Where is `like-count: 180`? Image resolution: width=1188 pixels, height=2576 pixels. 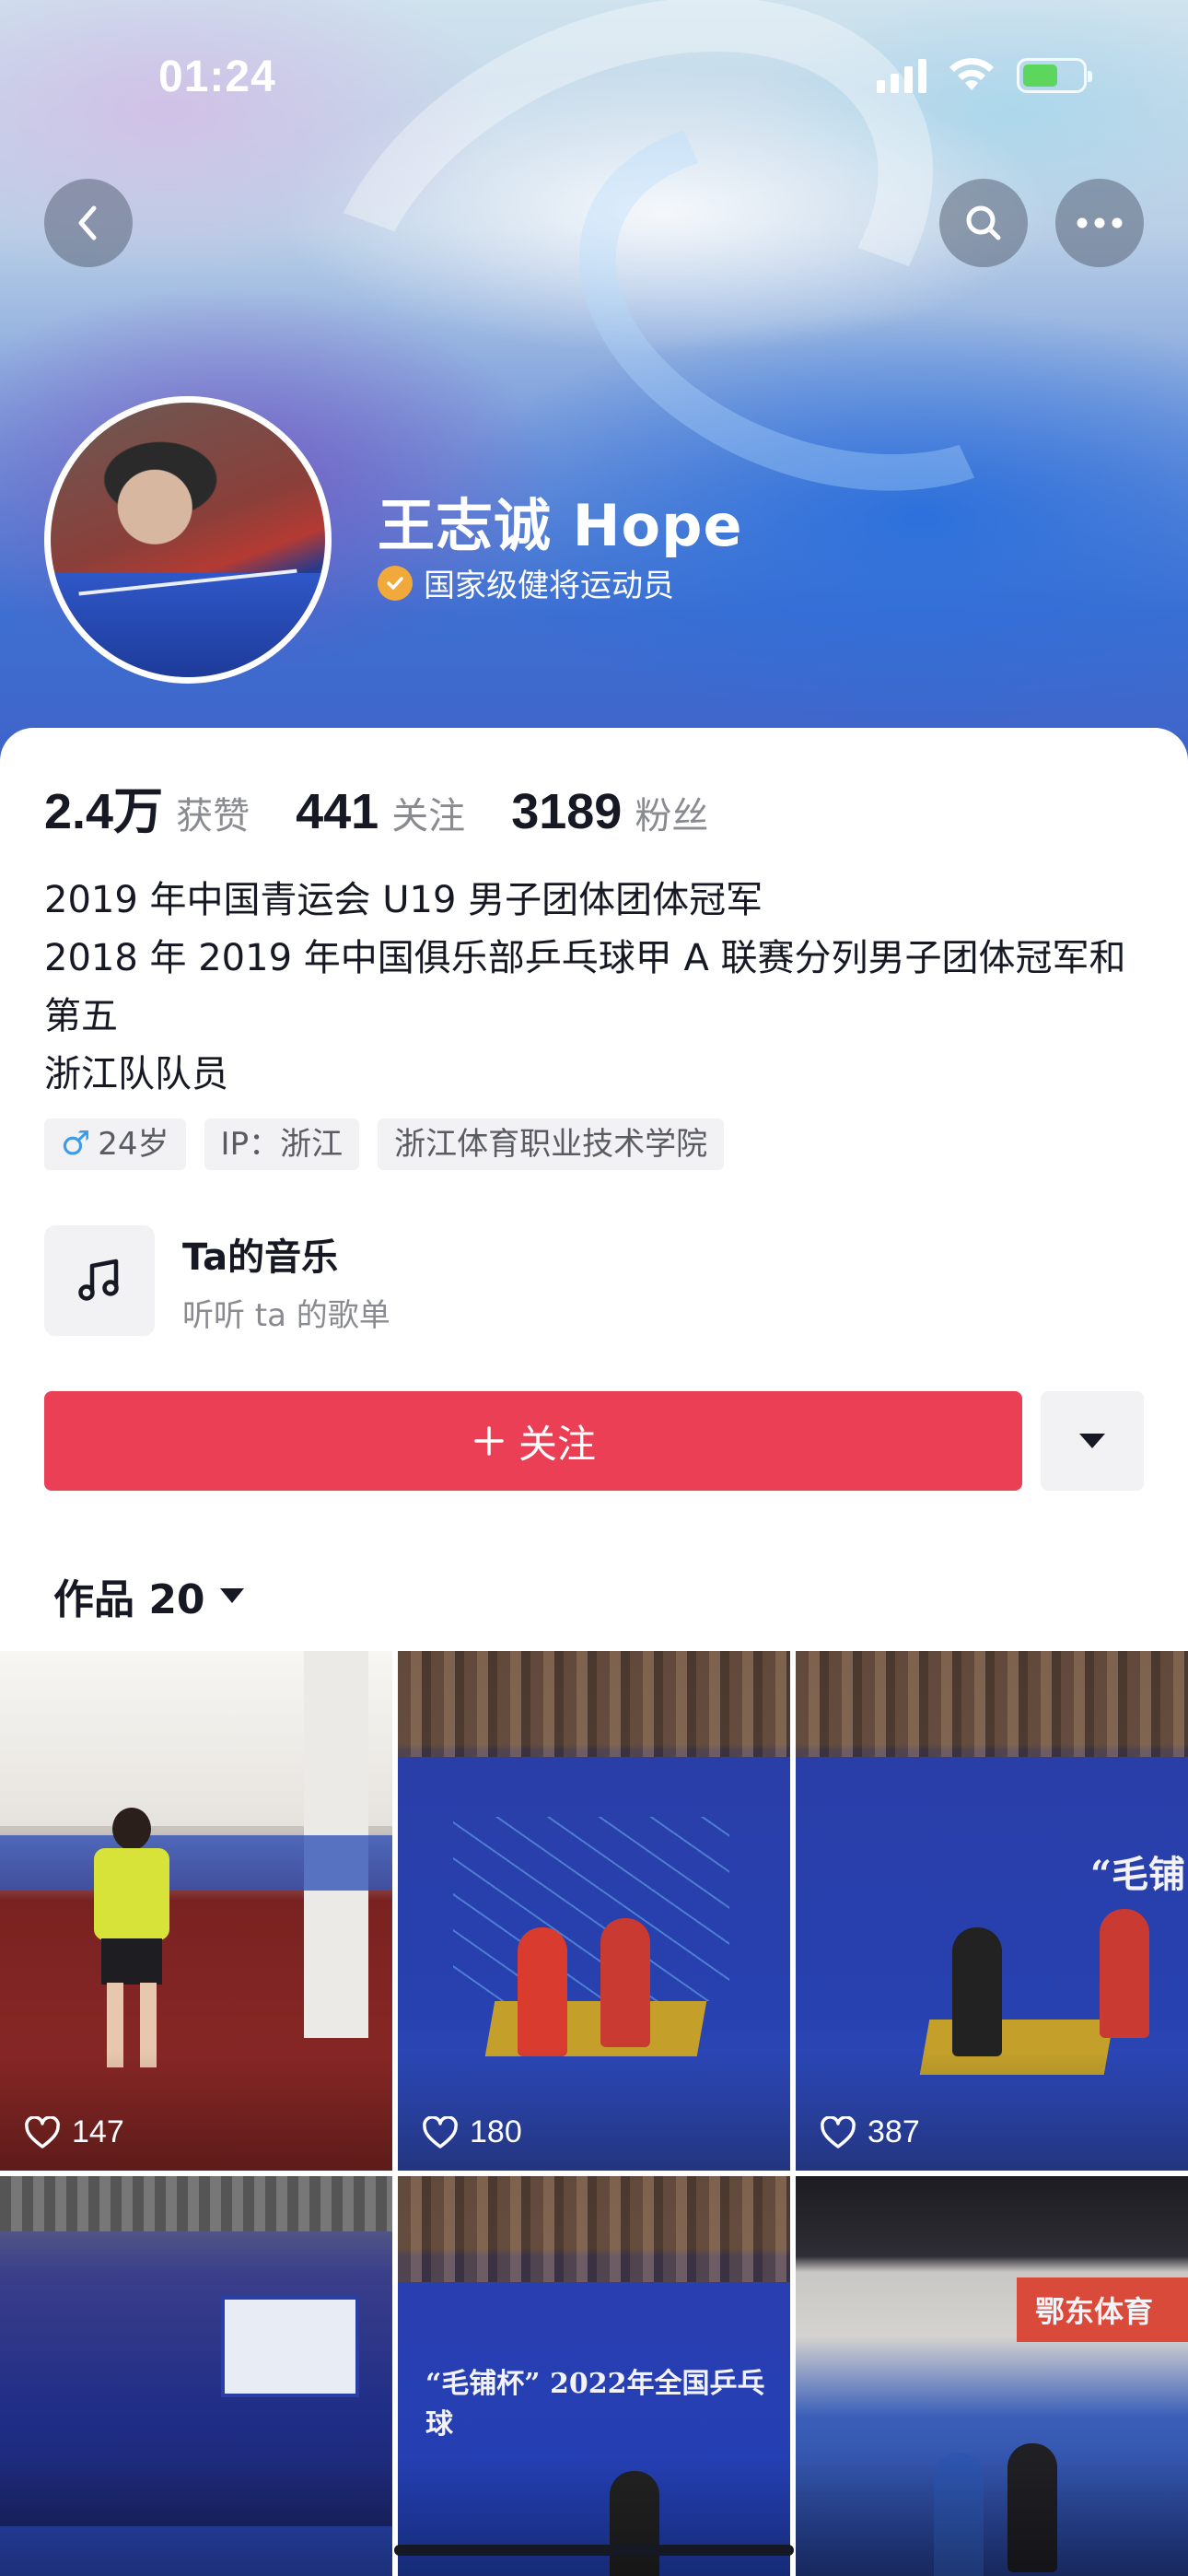 like-count: 180 is located at coordinates (472, 2132).